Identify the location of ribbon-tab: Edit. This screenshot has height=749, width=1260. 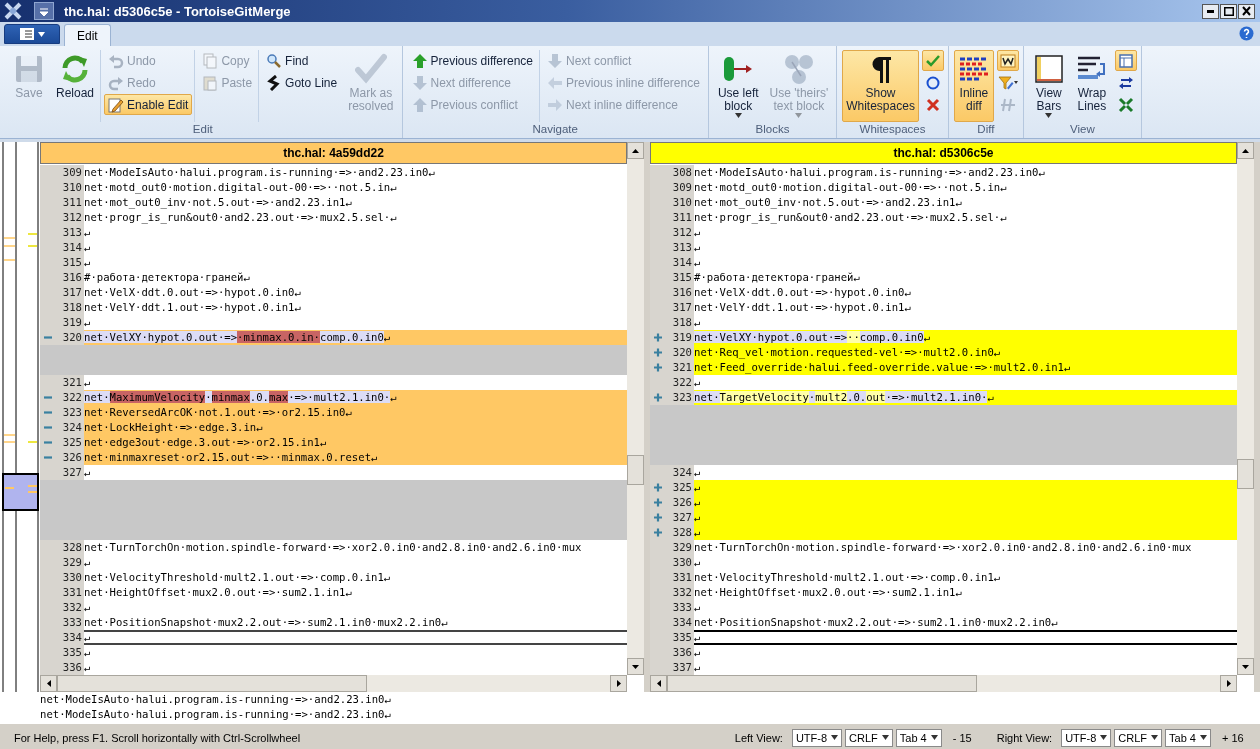
(87, 35).